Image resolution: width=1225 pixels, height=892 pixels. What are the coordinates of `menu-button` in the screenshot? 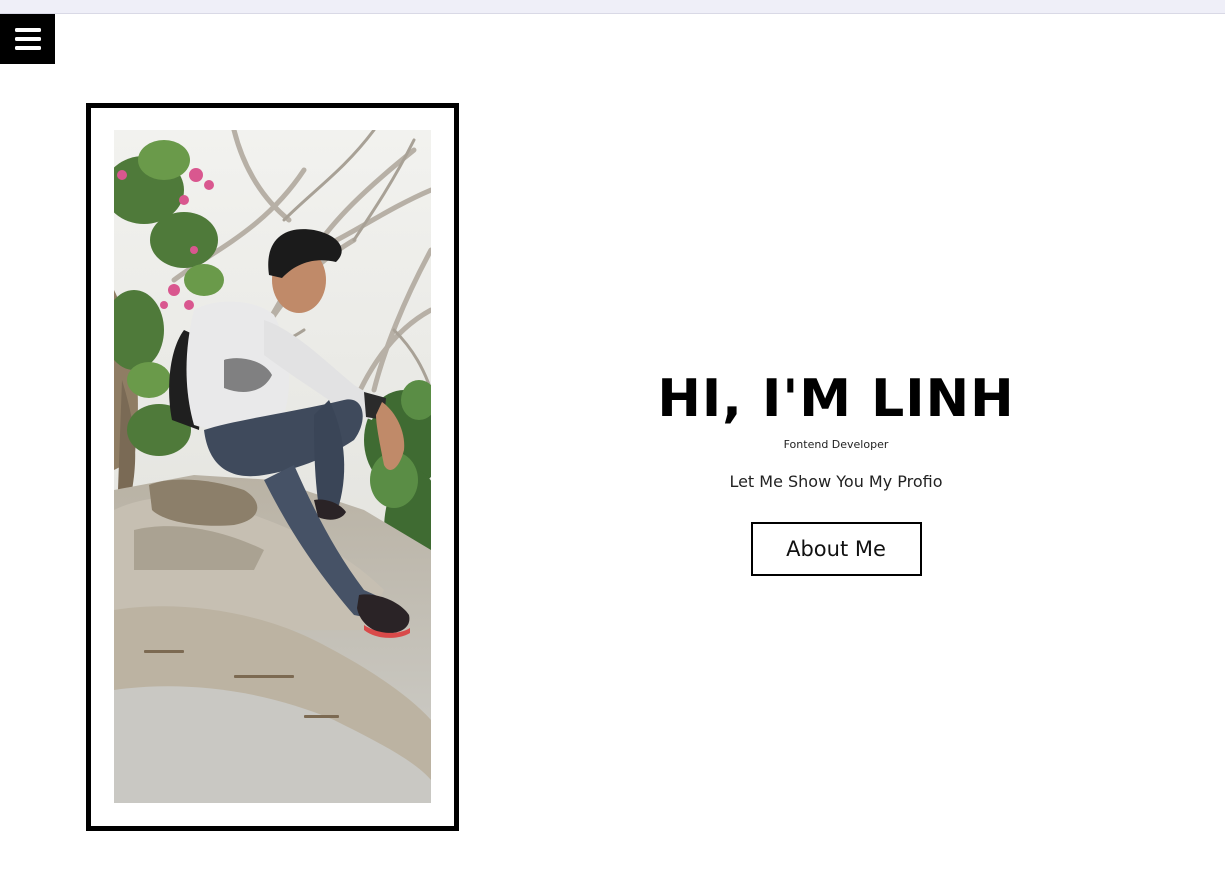 It's located at (27, 39).